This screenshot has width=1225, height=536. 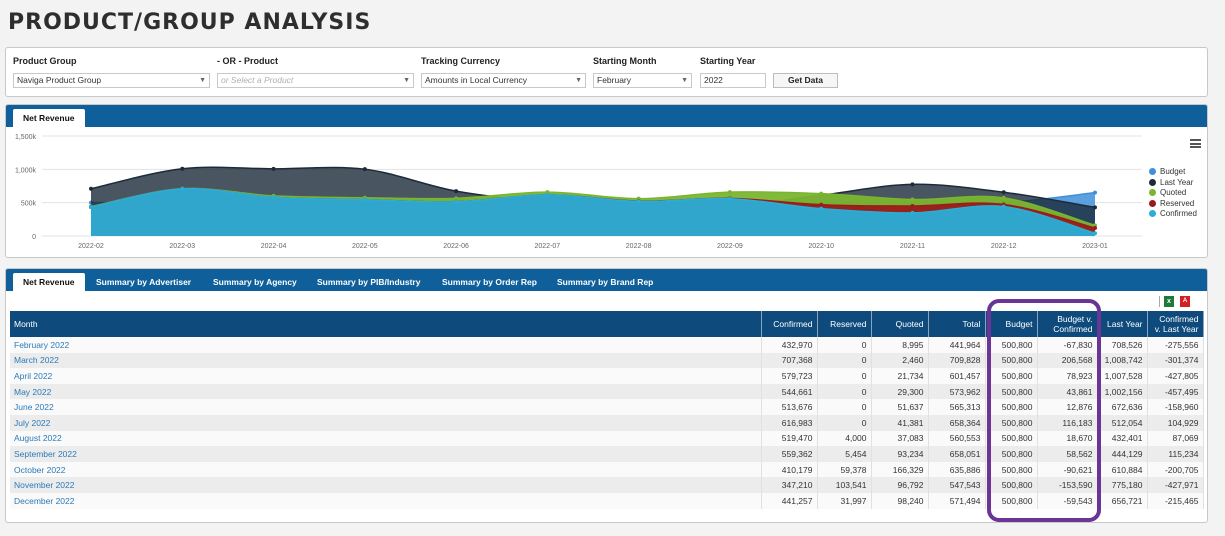 What do you see at coordinates (386, 324) in the screenshot?
I see `column-header-month: Month` at bounding box center [386, 324].